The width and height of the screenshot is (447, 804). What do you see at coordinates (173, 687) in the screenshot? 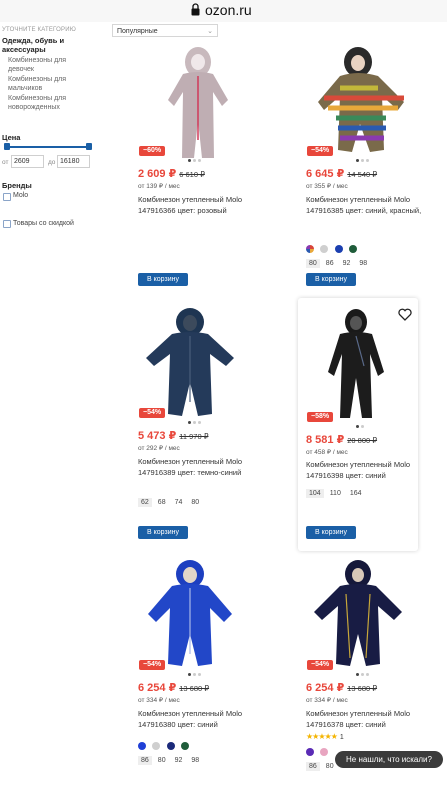
I see `price: 6 254 ₽13 680 ₽` at bounding box center [173, 687].